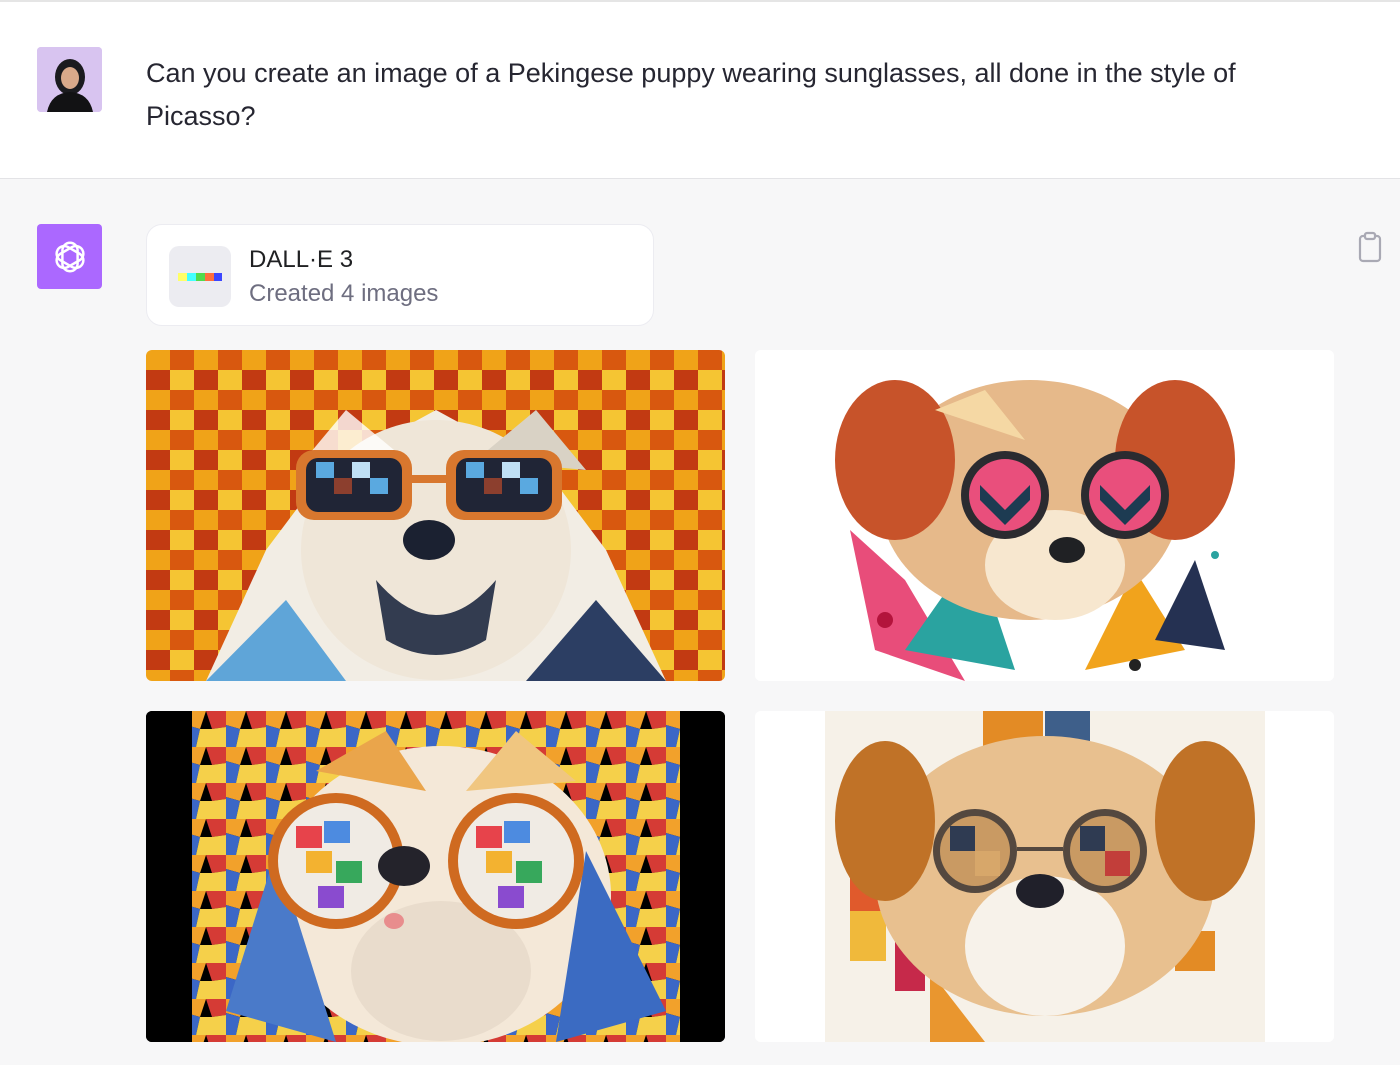 This screenshot has height=1065, width=1400. I want to click on tool-status: Created 4 images, so click(344, 293).